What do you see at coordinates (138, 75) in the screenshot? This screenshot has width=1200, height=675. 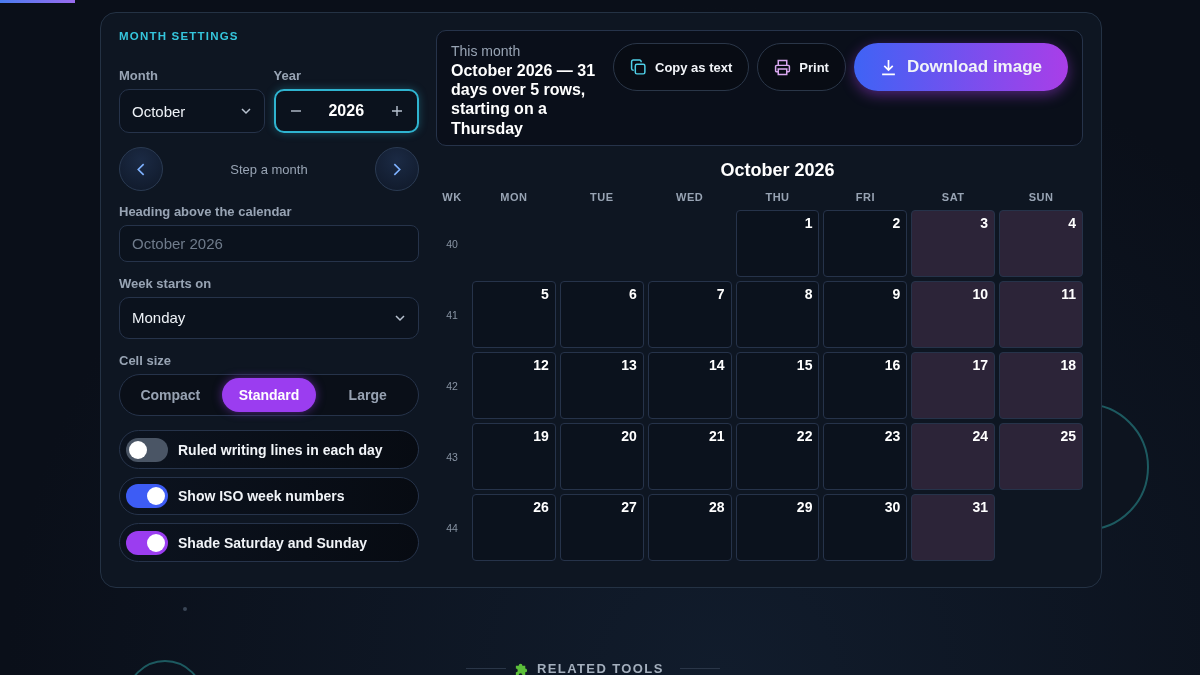 I see `field-label: Month` at bounding box center [138, 75].